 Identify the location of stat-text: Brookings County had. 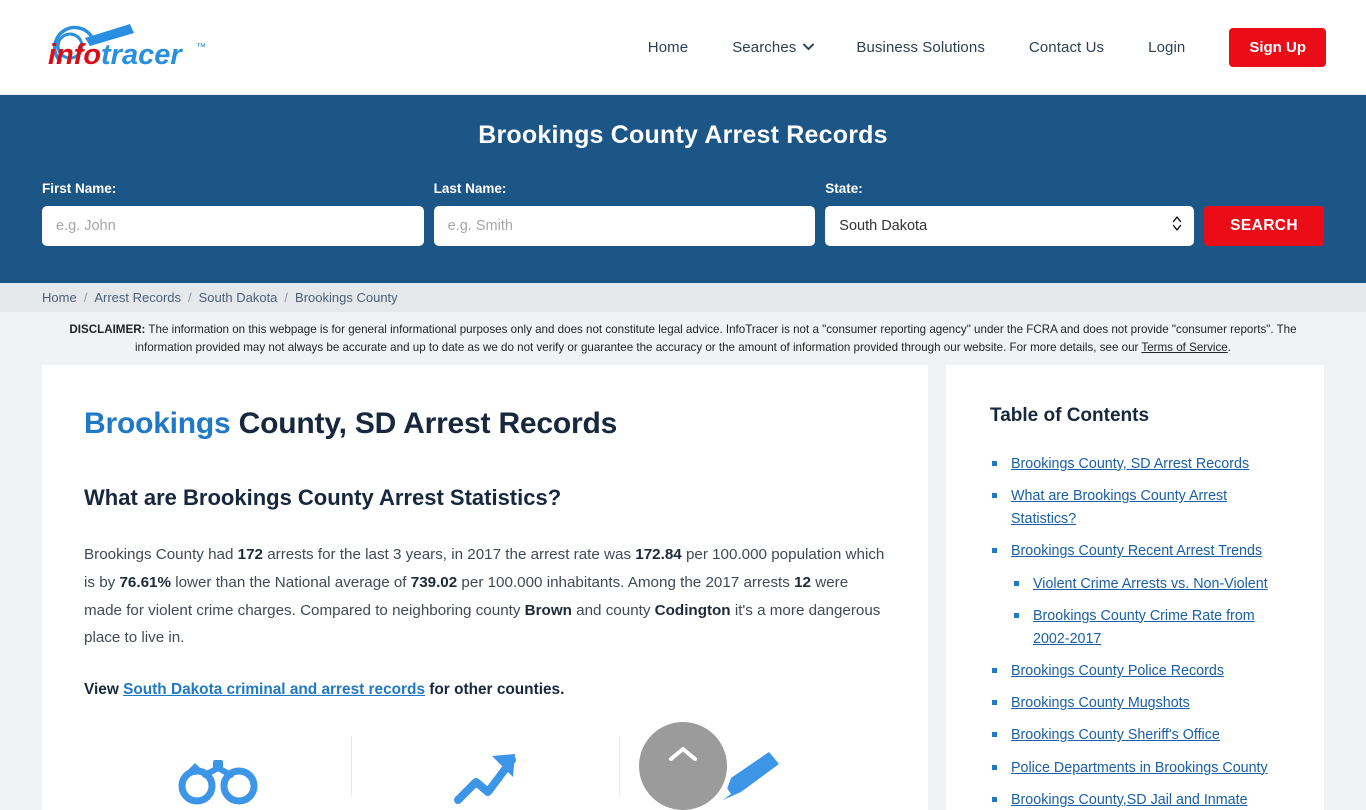
(161, 554).